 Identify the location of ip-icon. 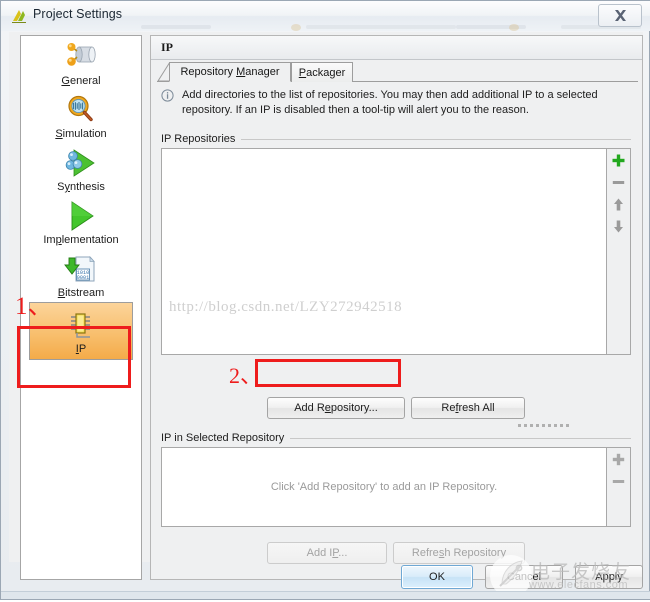
(81, 325).